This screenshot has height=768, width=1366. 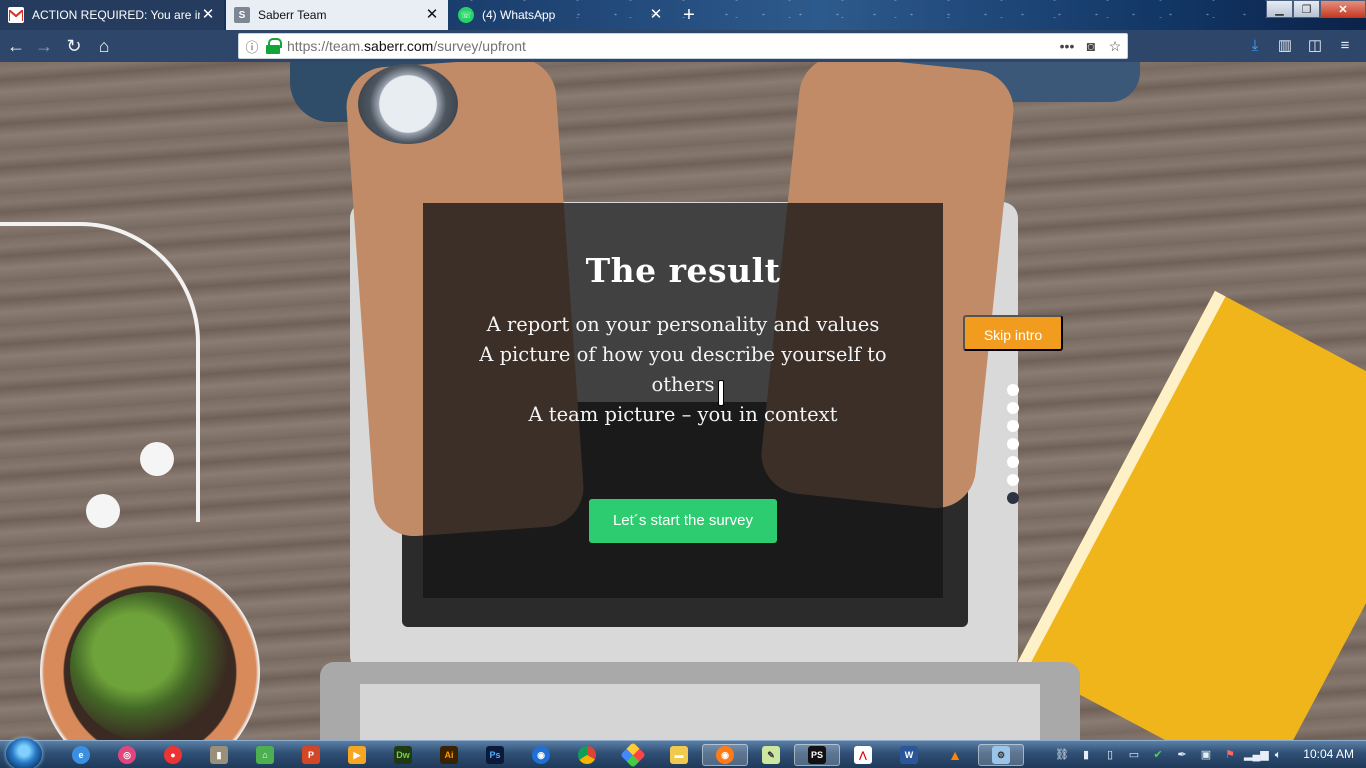 What do you see at coordinates (1300, 46) in the screenshot?
I see `toolbar-right: ⤓ ▥ ◫ ≡` at bounding box center [1300, 46].